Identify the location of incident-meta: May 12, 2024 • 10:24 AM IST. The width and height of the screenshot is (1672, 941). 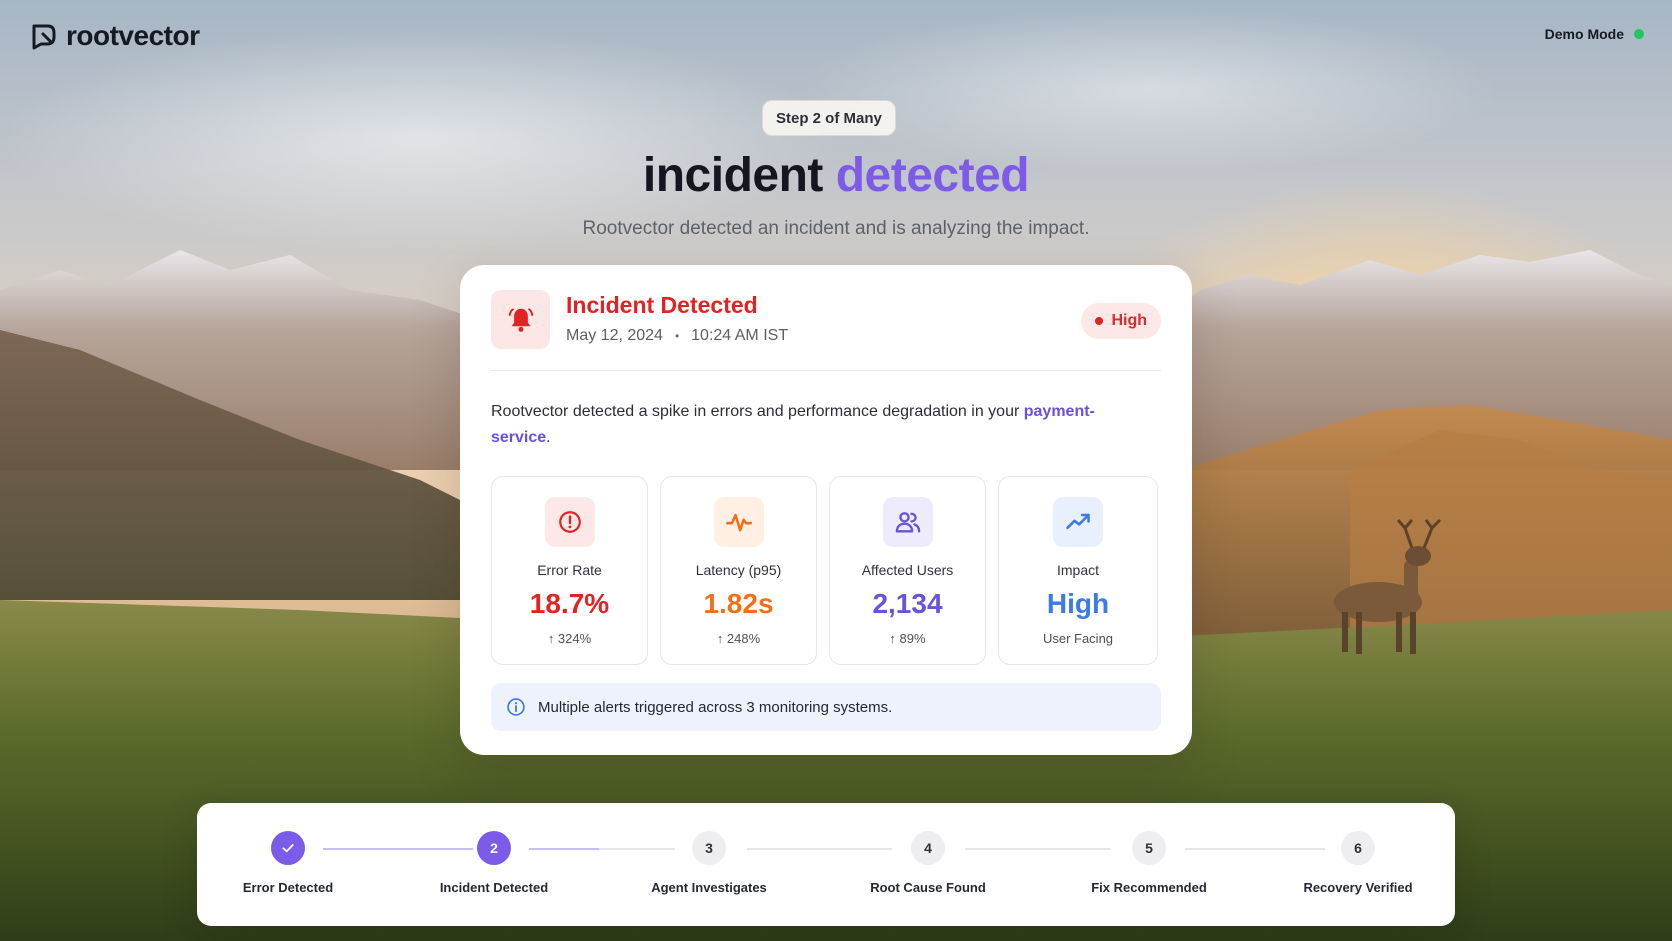
(677, 336).